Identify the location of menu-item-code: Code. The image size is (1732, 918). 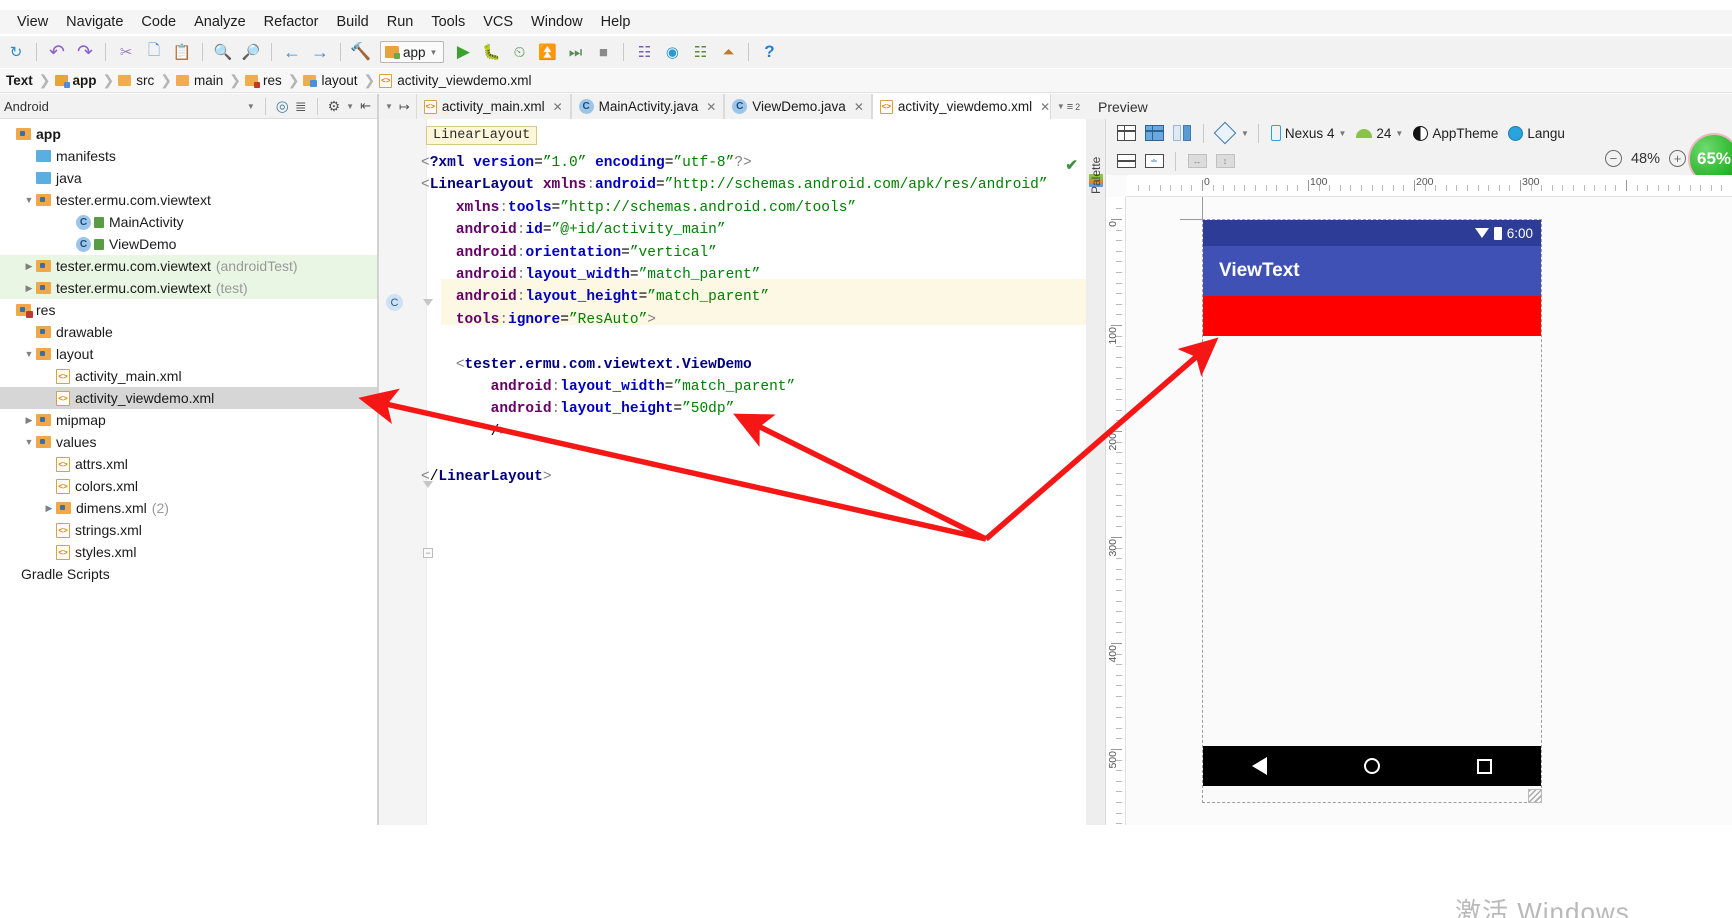
(158, 22).